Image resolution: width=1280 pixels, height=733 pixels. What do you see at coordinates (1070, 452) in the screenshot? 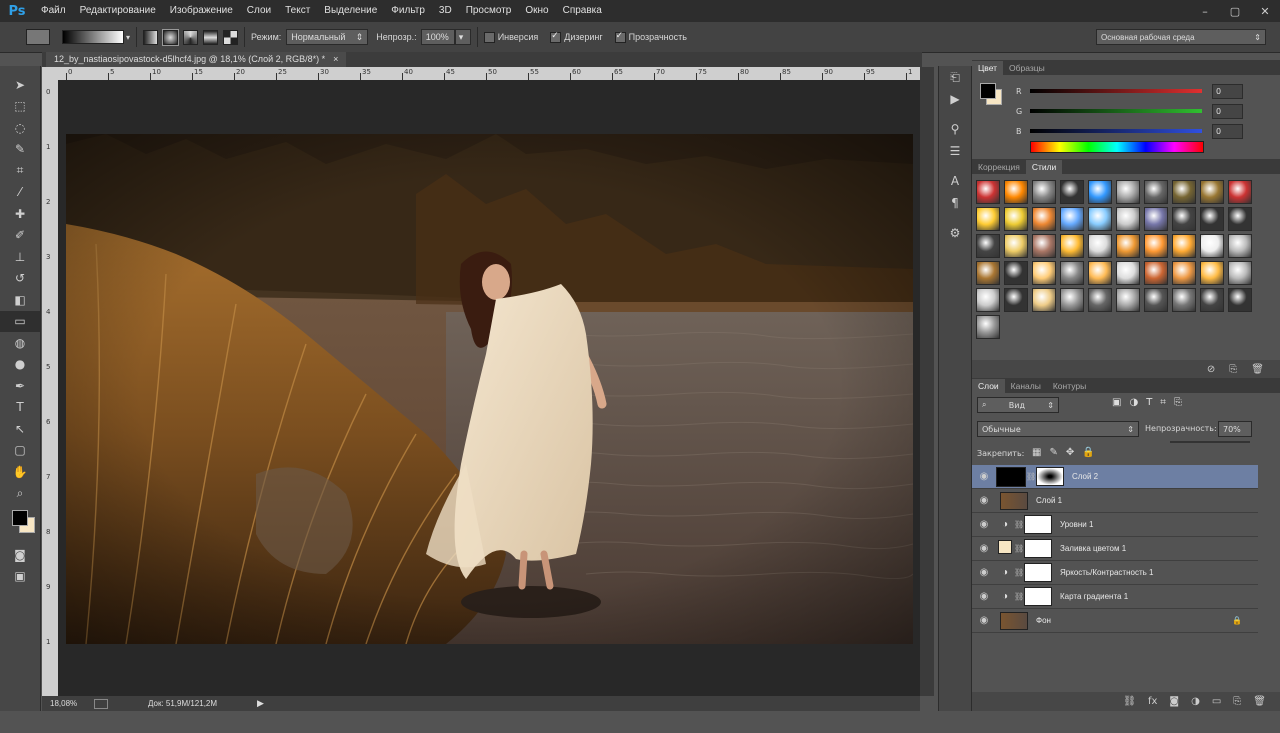
I see `lock-position-icon: ✥` at bounding box center [1070, 452].